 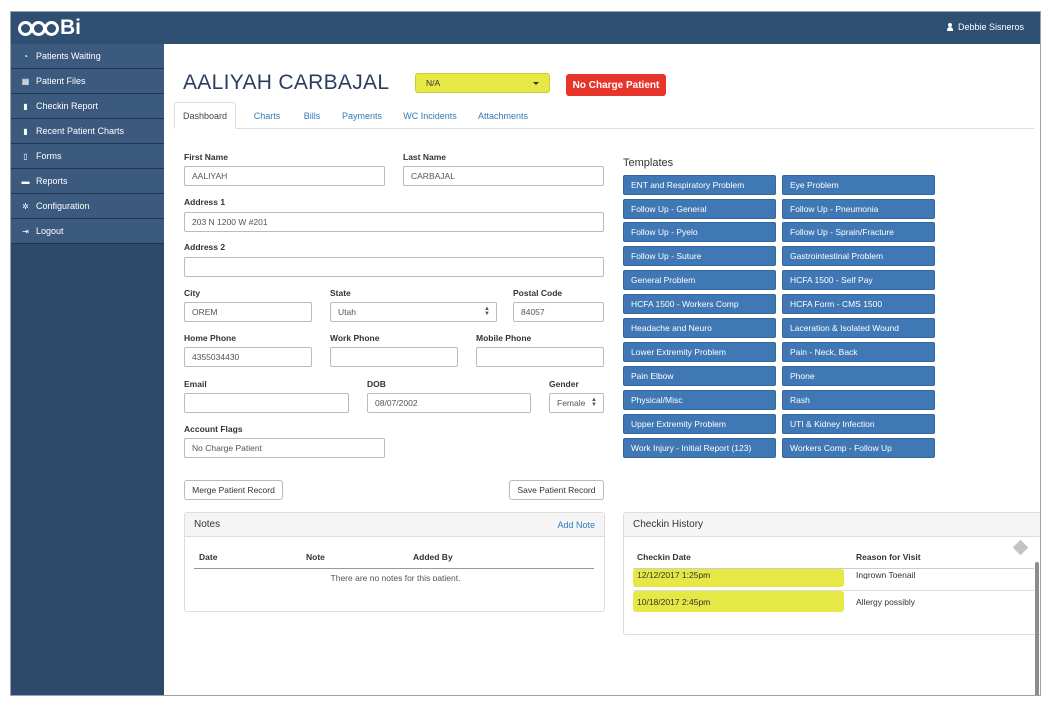 I want to click on work-phone-input, so click(x=394, y=357).